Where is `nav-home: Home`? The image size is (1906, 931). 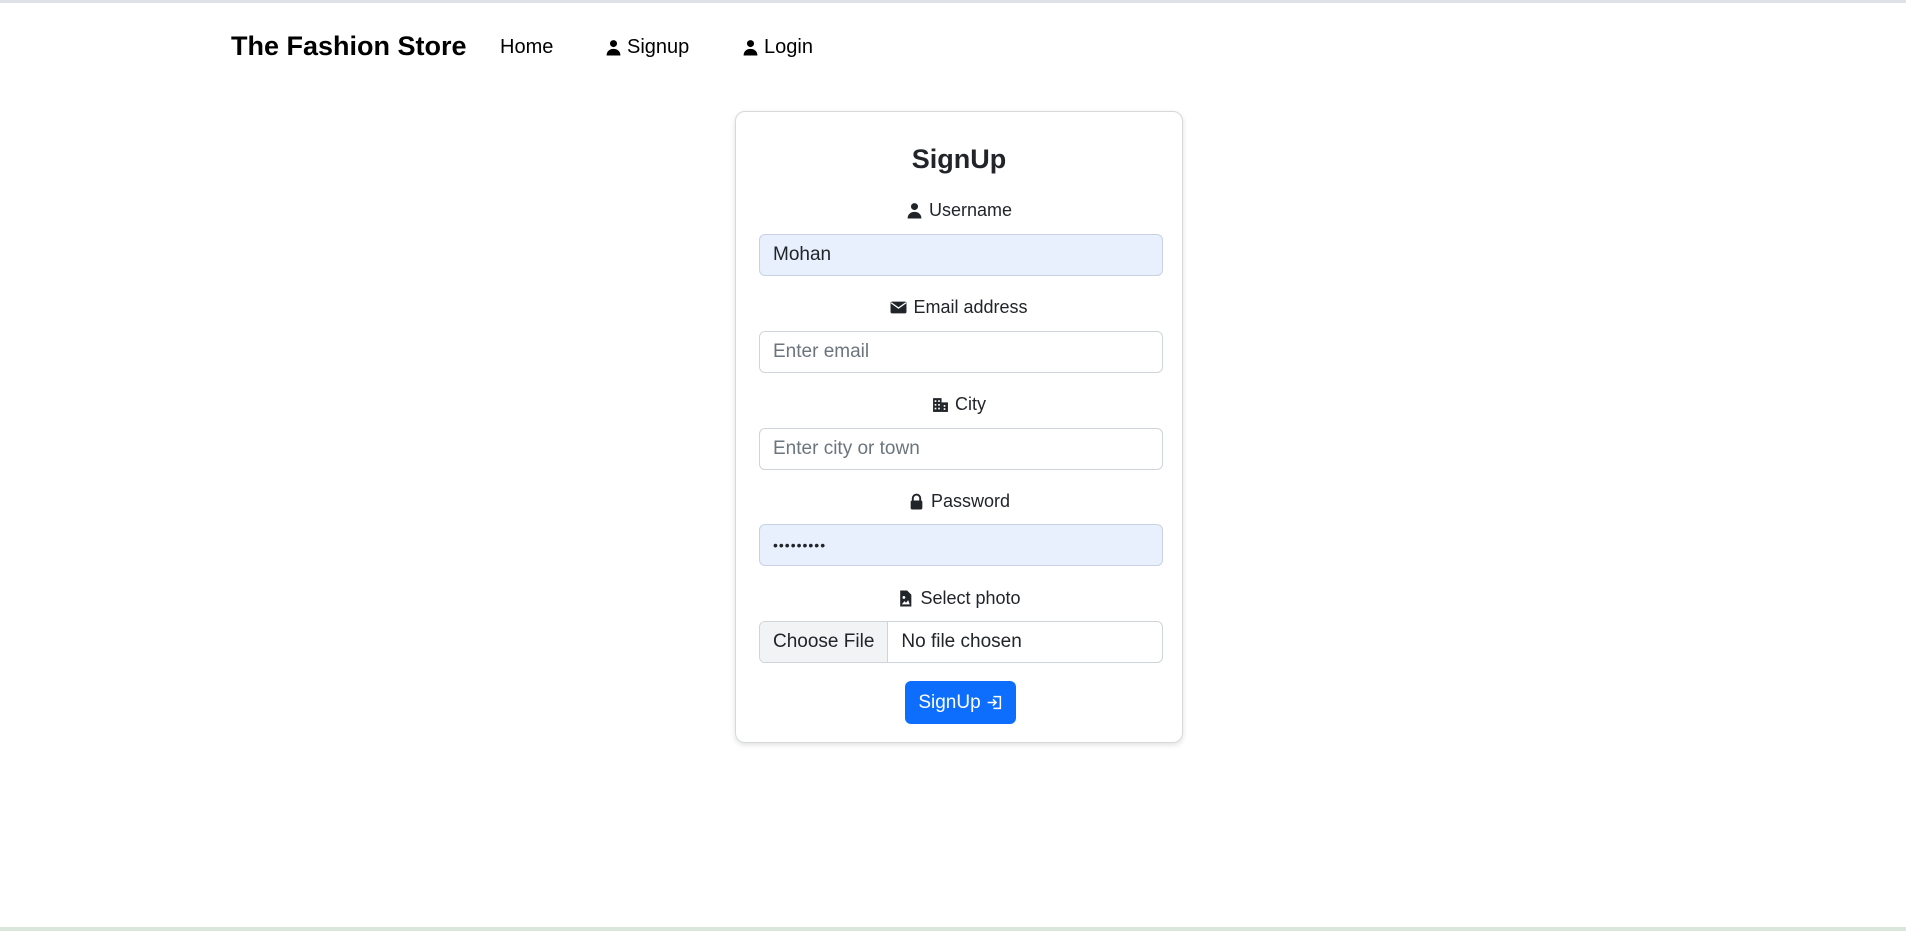 nav-home: Home is located at coordinates (526, 47).